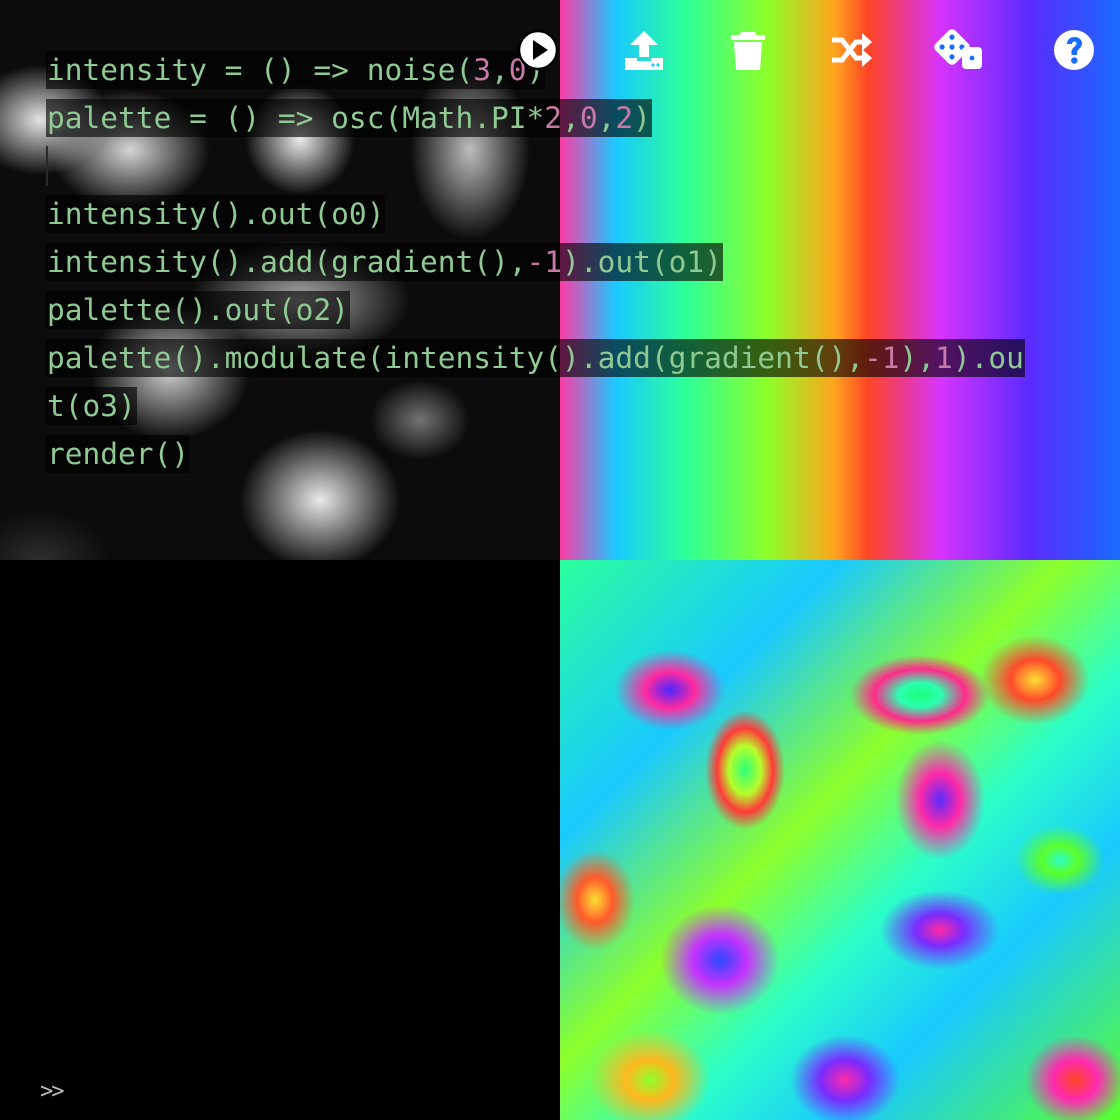 The image size is (1120, 1120). I want to click on run-button, so click(538, 50).